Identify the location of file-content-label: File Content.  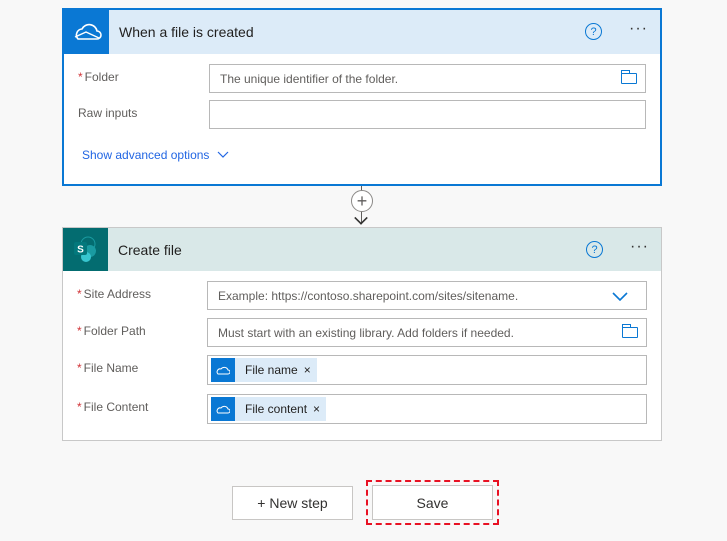
(116, 407).